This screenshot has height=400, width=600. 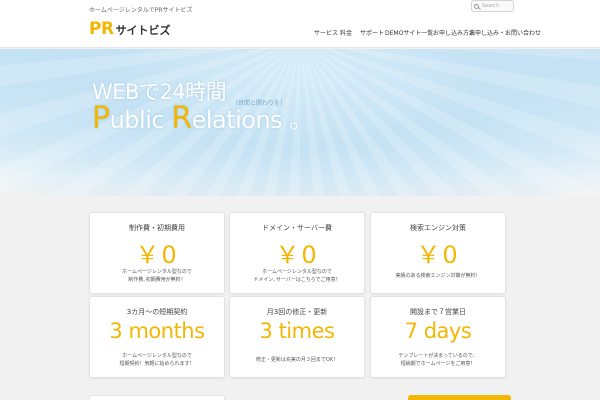 What do you see at coordinates (297, 331) in the screenshot?
I see `card-value: 3 times` at bounding box center [297, 331].